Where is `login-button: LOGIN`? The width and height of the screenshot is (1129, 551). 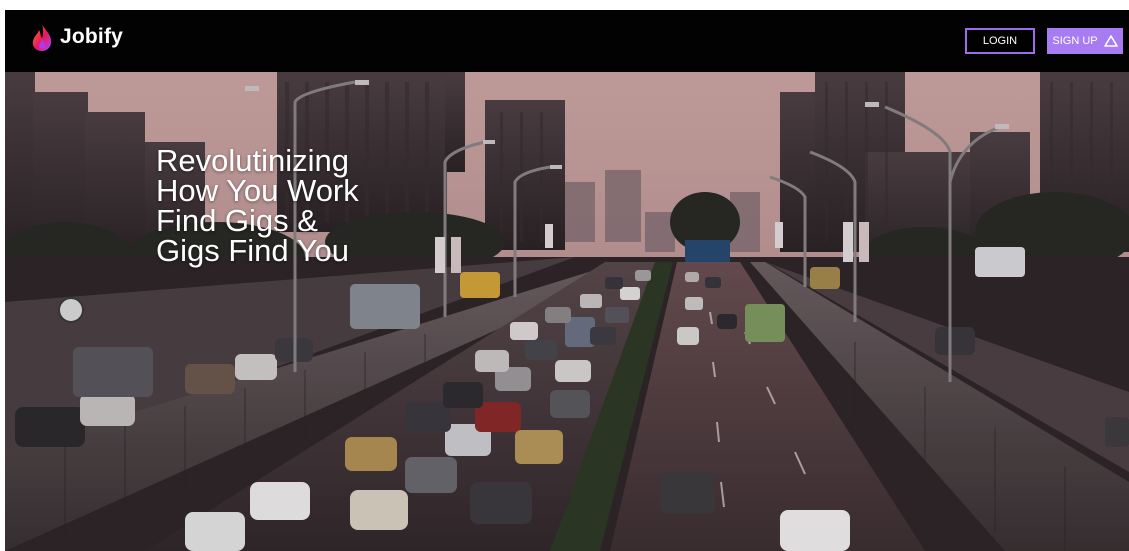
login-button: LOGIN is located at coordinates (1000, 41).